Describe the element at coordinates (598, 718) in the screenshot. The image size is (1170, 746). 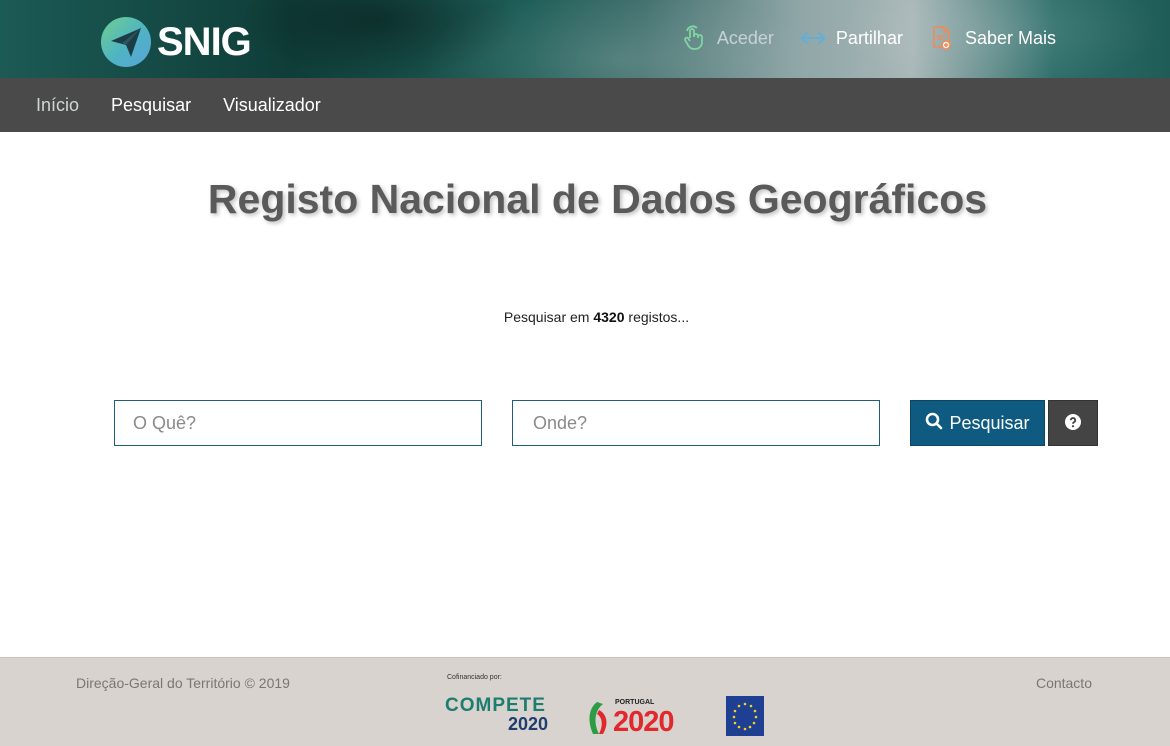
I see `portugal-2020-mark-icon` at that location.